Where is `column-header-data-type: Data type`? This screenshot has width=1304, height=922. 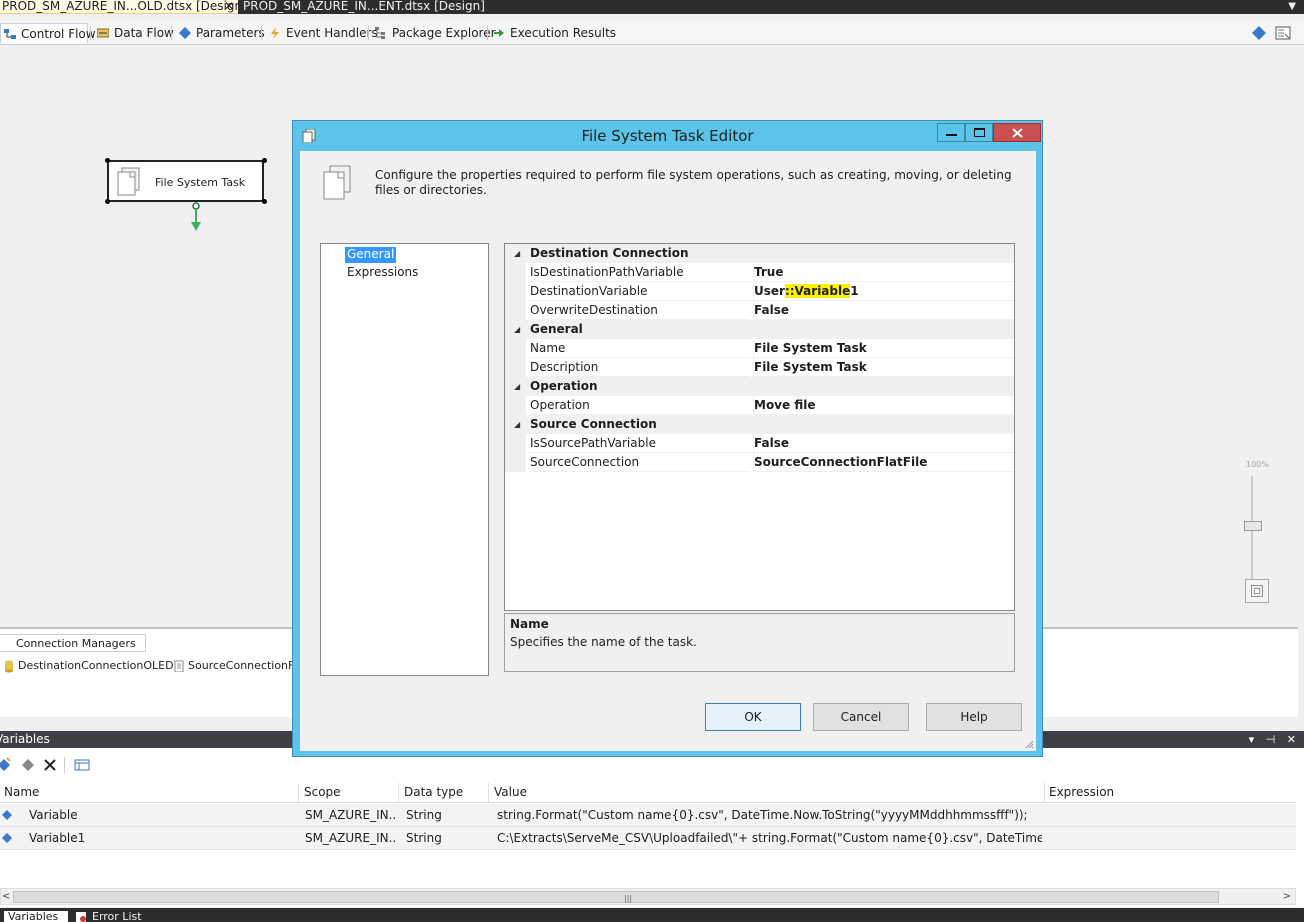 column-header-data-type: Data type is located at coordinates (444, 793).